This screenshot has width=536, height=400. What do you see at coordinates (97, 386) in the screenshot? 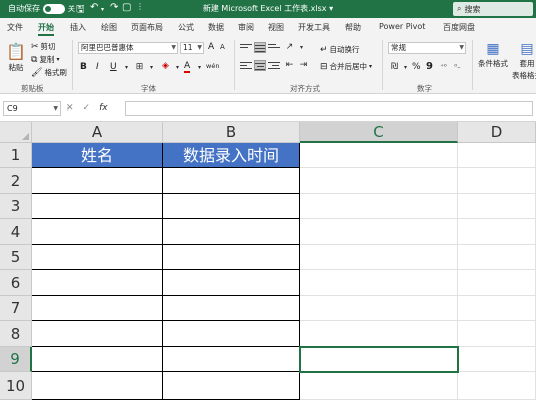
I see `cell-a10` at bounding box center [97, 386].